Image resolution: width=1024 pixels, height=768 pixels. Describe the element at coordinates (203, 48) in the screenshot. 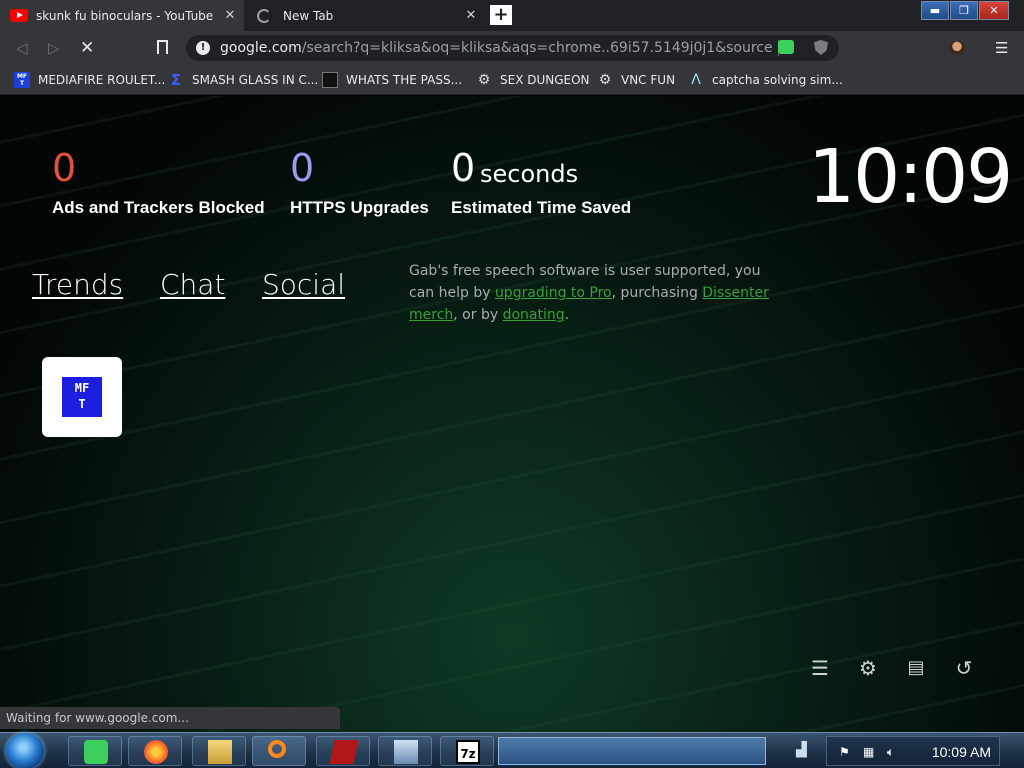

I see `info-icon: !` at that location.